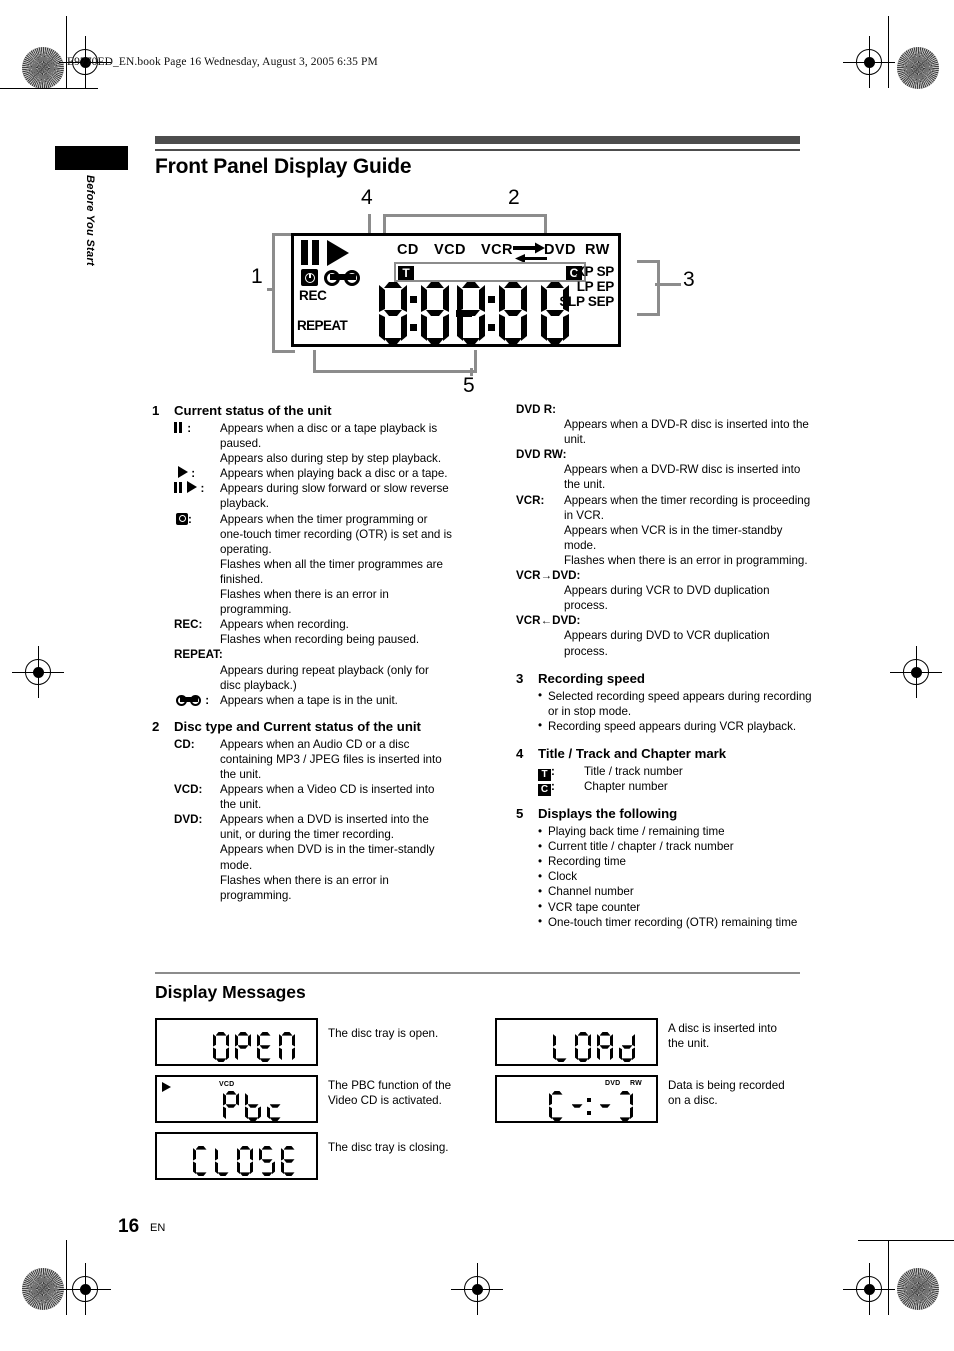 The height and width of the screenshot is (1351, 954). Describe the element at coordinates (367, 197) in the screenshot. I see `callout-4: 4` at that location.